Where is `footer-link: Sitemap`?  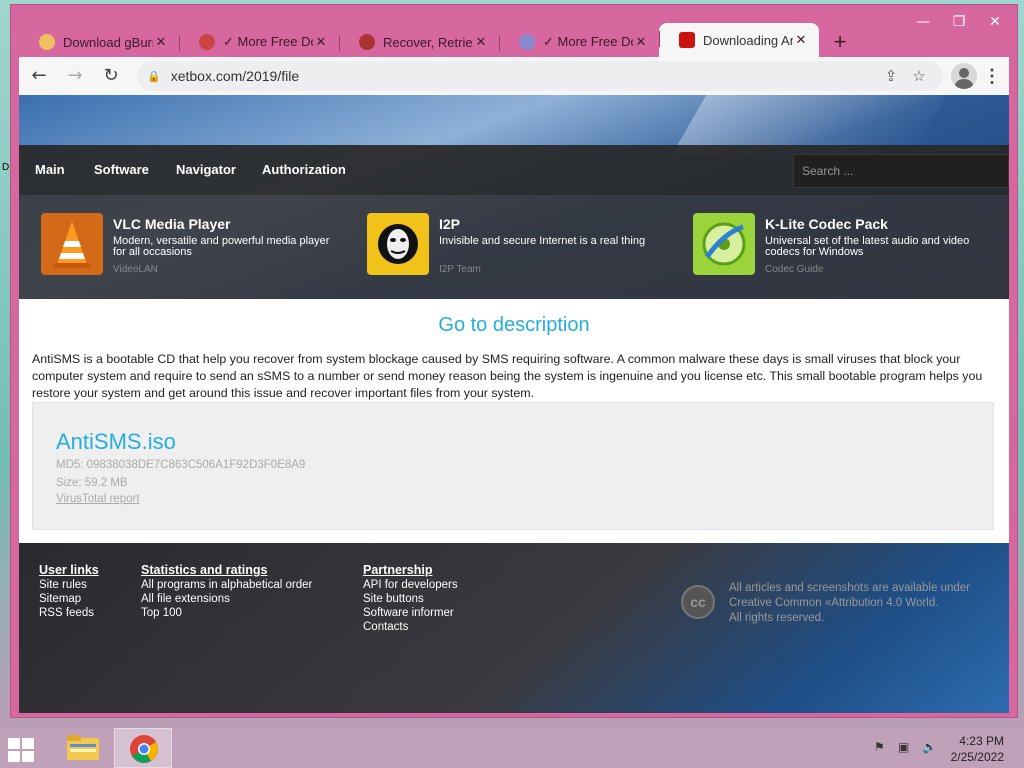 footer-link: Sitemap is located at coordinates (69, 599).